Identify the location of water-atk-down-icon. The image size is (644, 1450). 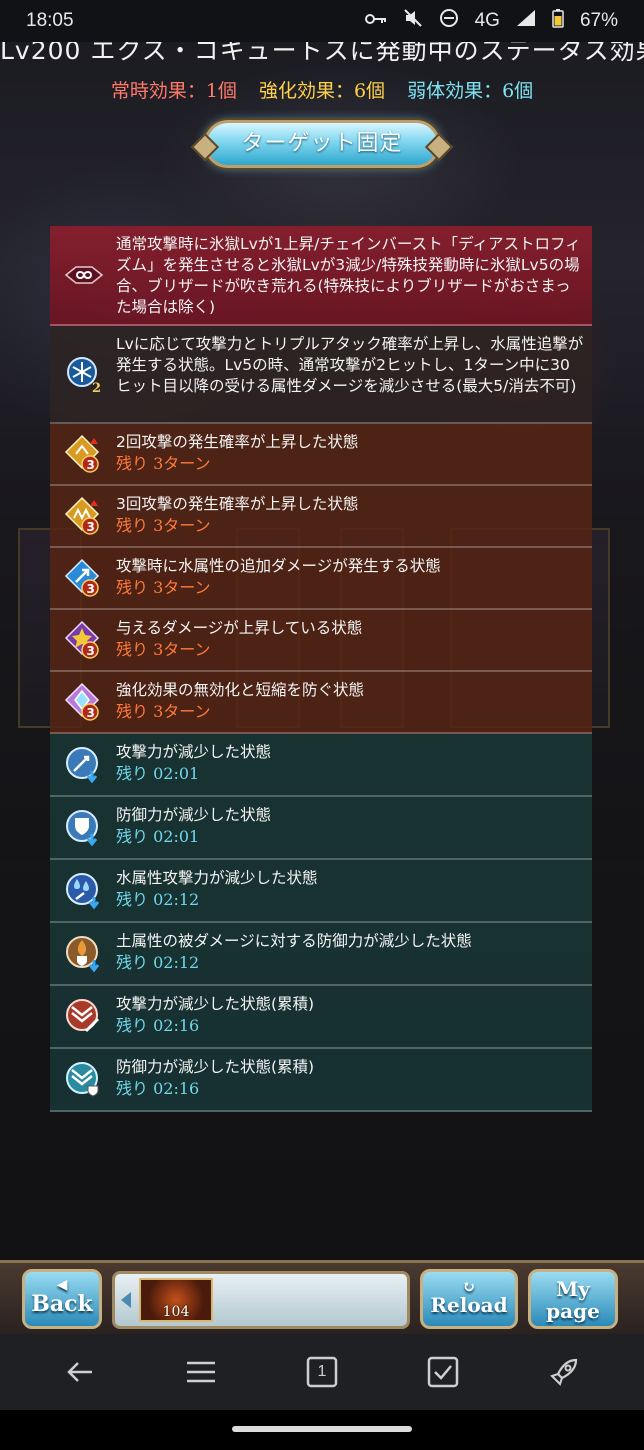
(84, 891).